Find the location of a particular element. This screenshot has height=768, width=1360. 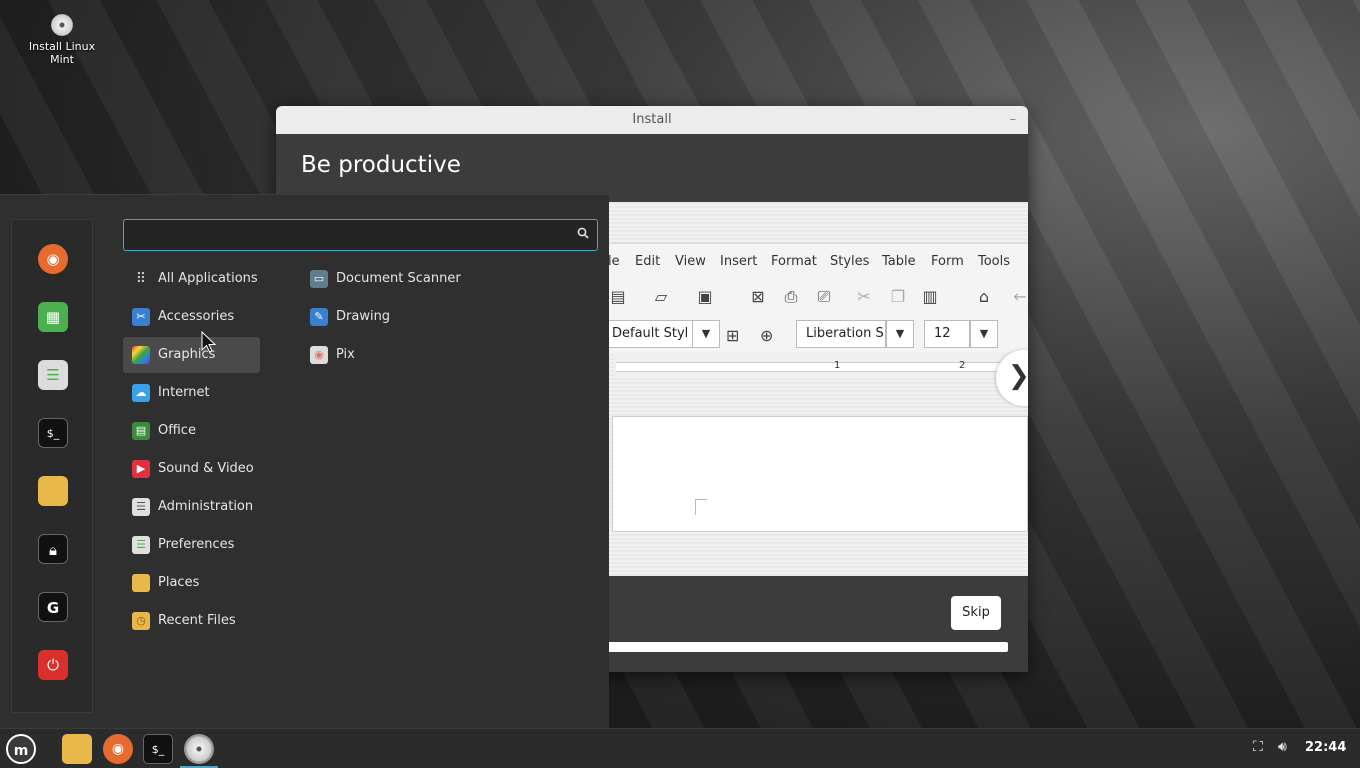

category-graphics: Graphics is located at coordinates (191, 355).